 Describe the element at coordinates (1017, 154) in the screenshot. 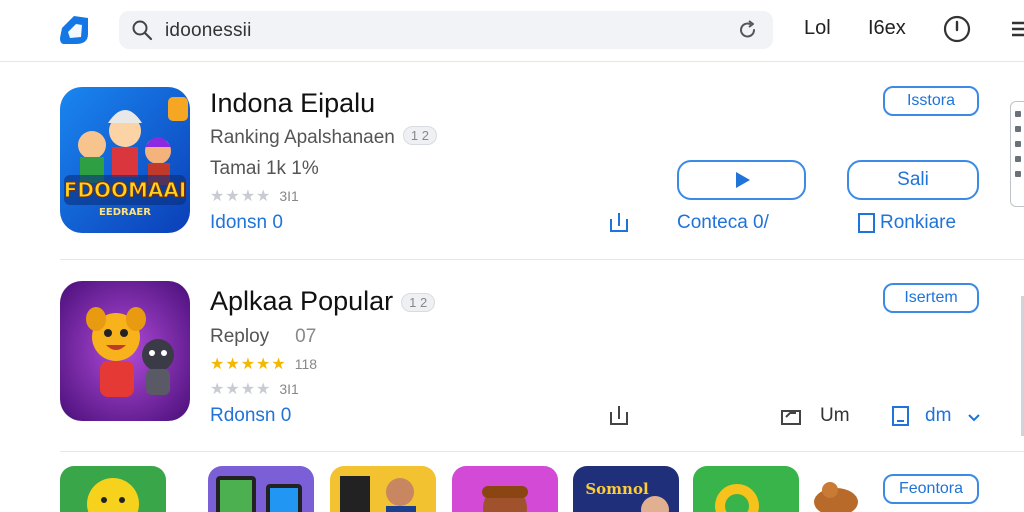

I see `side-panel-handle` at that location.